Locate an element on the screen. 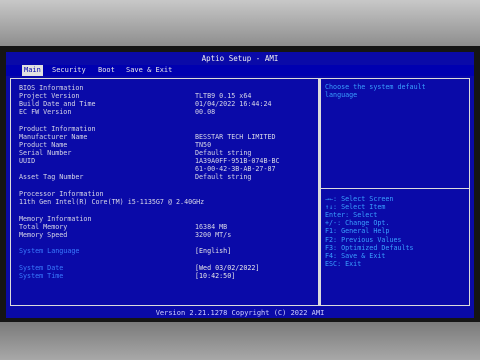 The height and width of the screenshot is (360, 480). tab-boot: Boot is located at coordinates (106, 70).